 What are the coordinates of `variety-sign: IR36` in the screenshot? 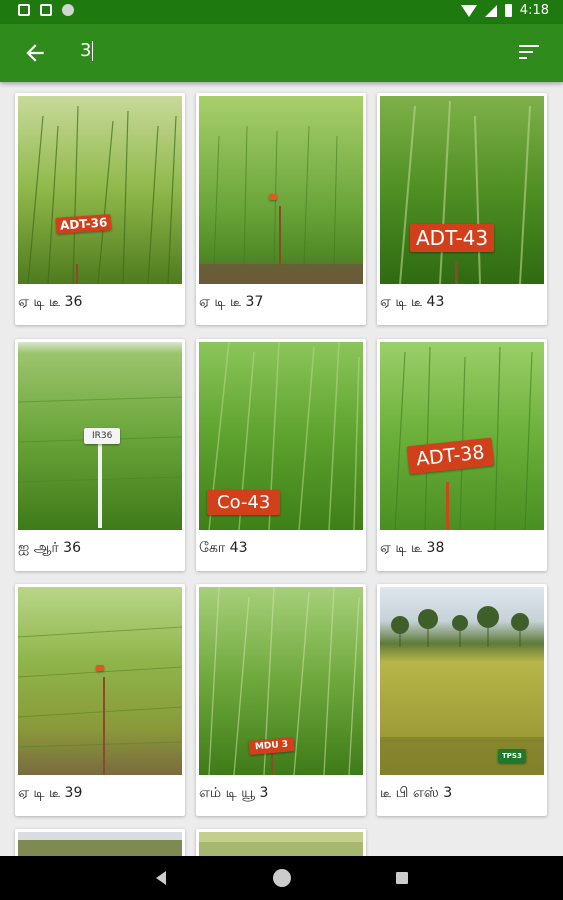 It's located at (102, 436).